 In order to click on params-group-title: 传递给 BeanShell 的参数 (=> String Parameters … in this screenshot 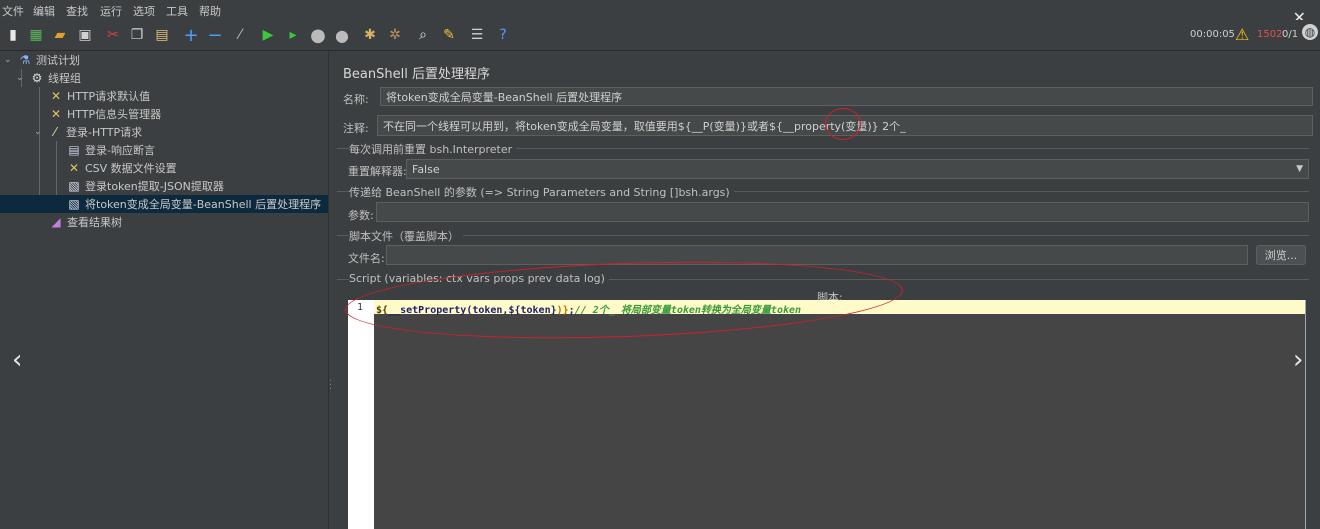, I will do `click(541, 192)`.